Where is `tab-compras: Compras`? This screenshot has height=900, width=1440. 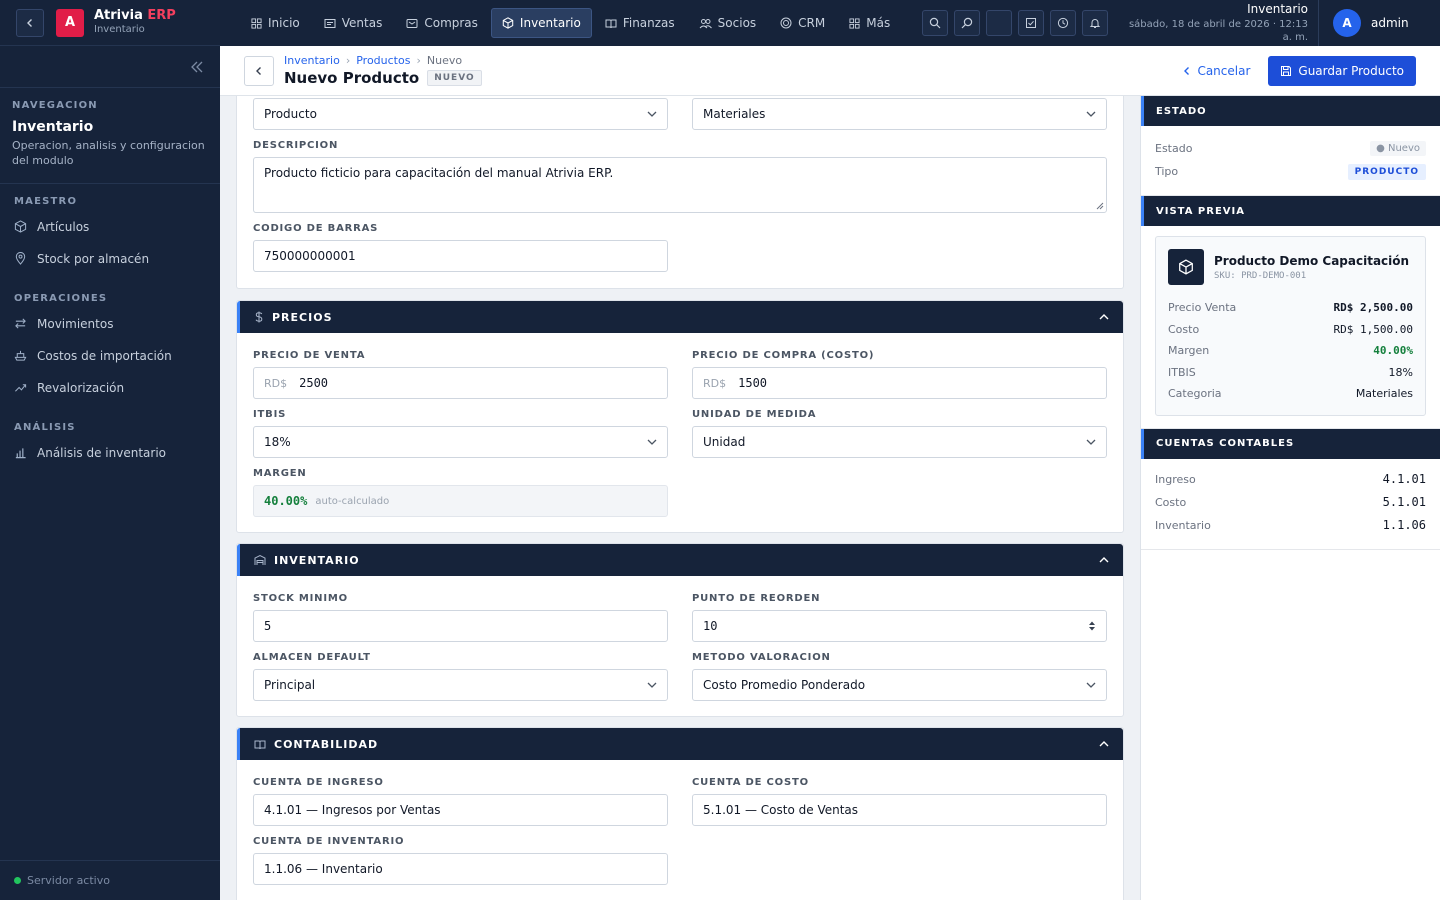 tab-compras: Compras is located at coordinates (442, 23).